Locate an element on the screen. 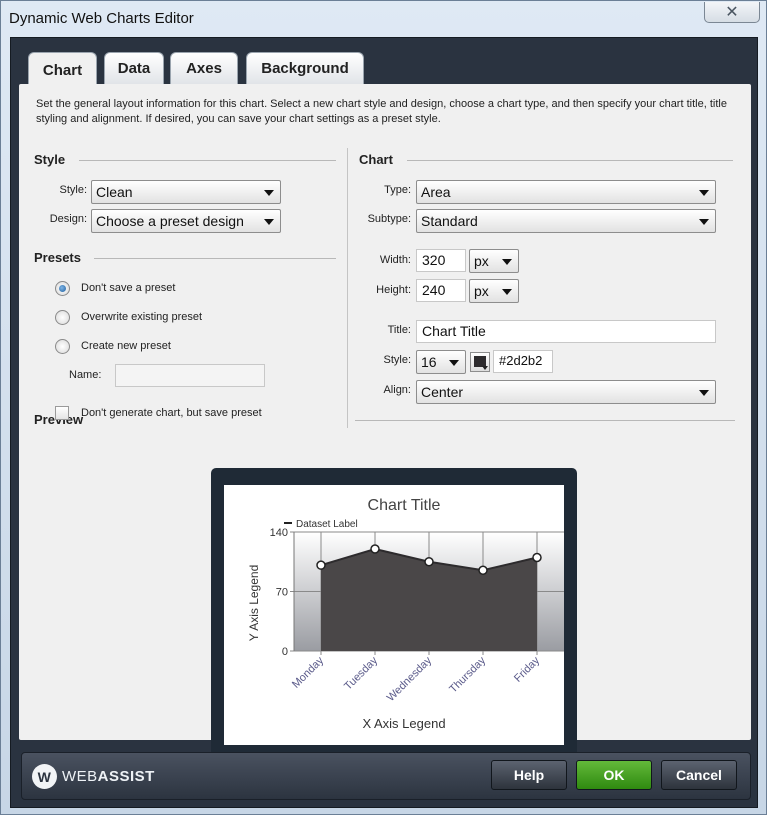 The height and width of the screenshot is (815, 767). radio-create-new-label: Create new preset is located at coordinates (126, 346).